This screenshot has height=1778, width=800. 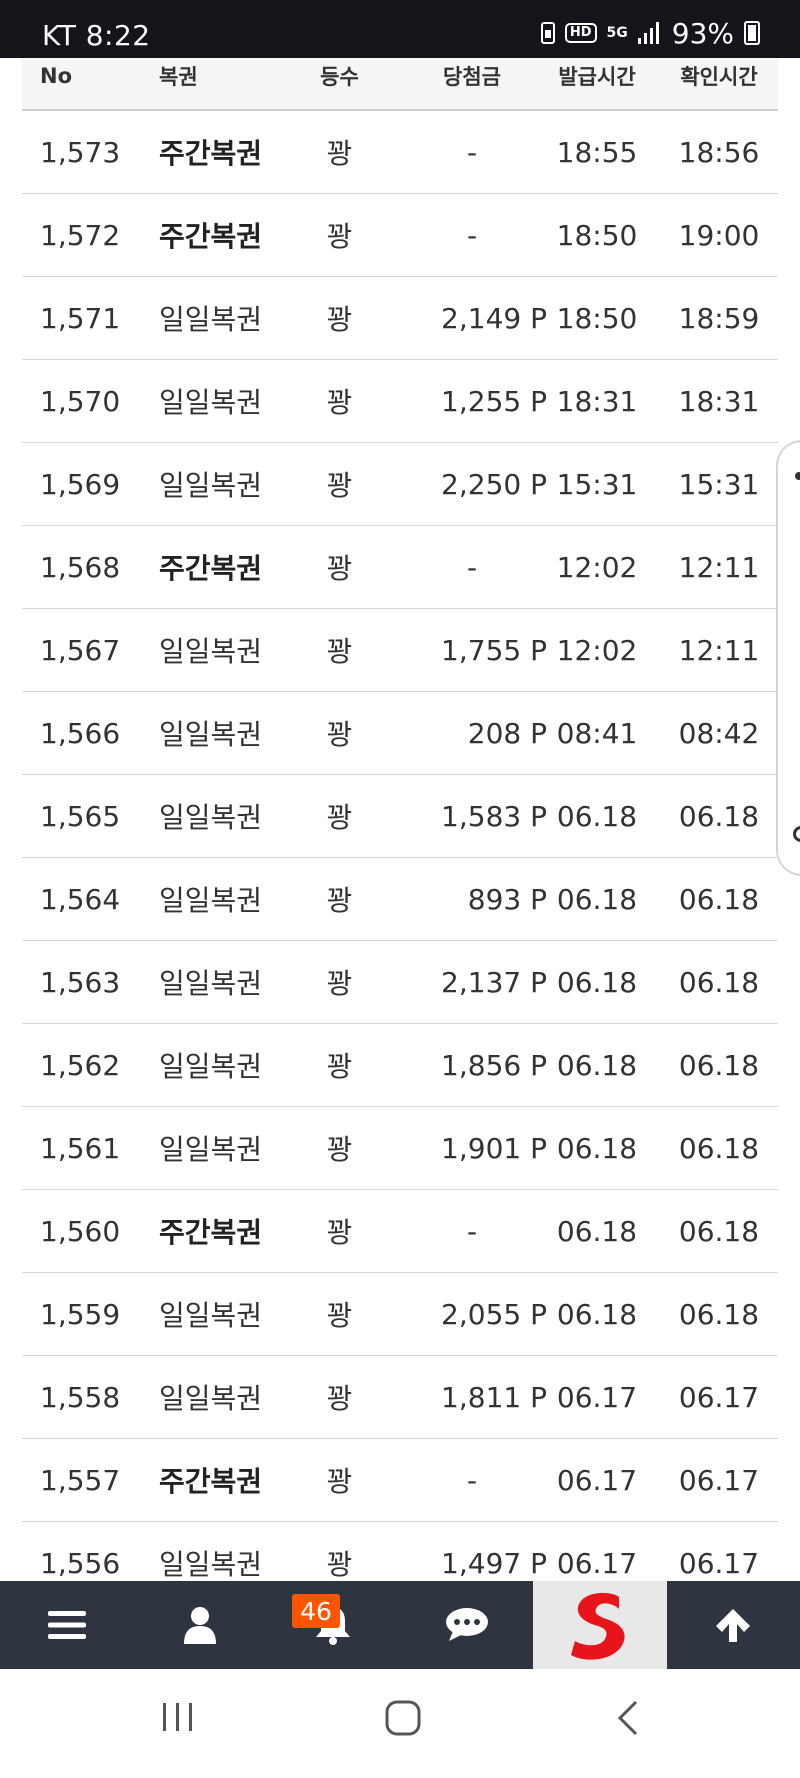 What do you see at coordinates (80, 235) in the screenshot?
I see `row-no: 1,572` at bounding box center [80, 235].